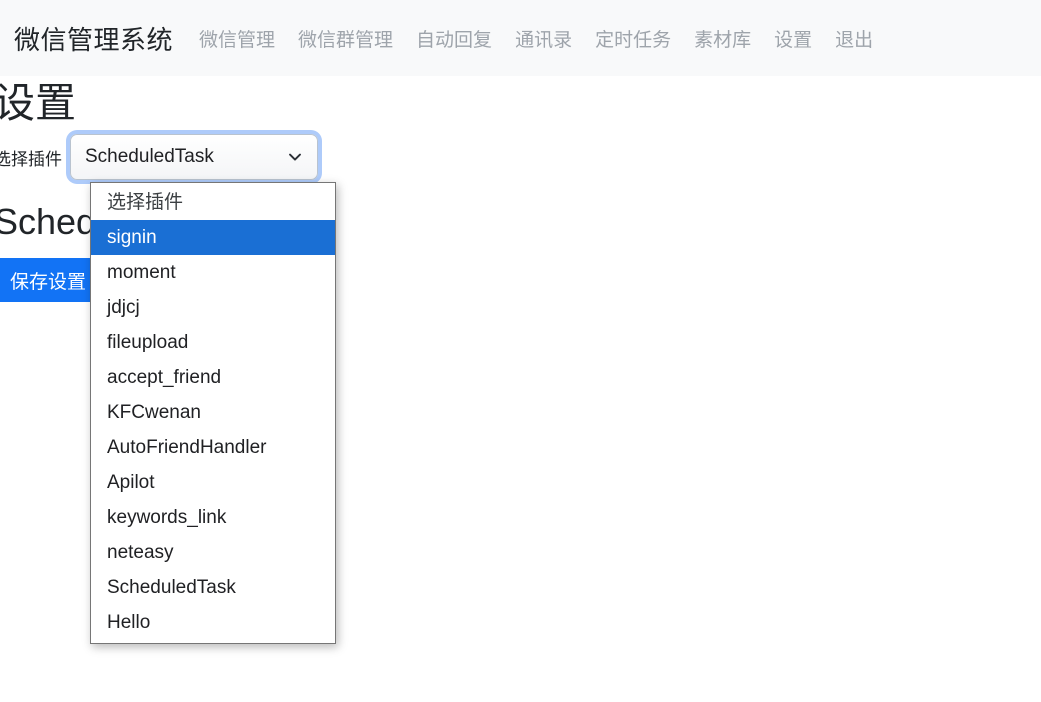  I want to click on nav-item-contacts: 通讯录, so click(543, 38).